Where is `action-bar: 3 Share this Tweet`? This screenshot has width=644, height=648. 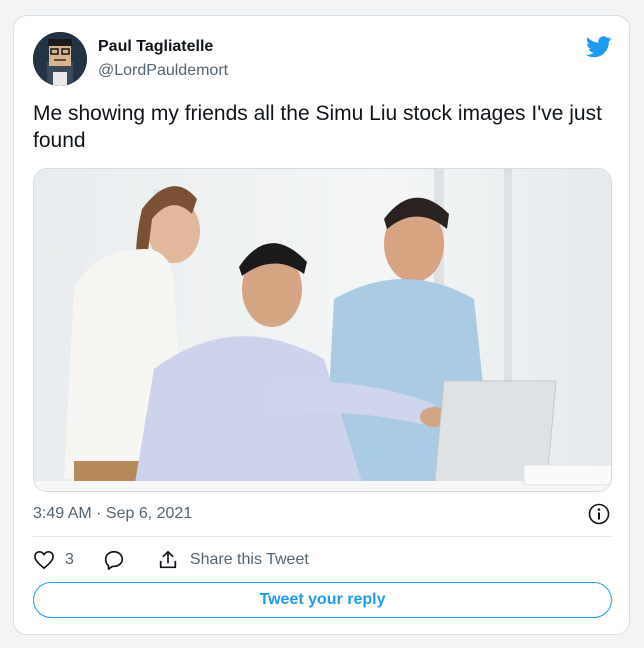
action-bar: 3 Share this Tweet is located at coordinates (171, 560).